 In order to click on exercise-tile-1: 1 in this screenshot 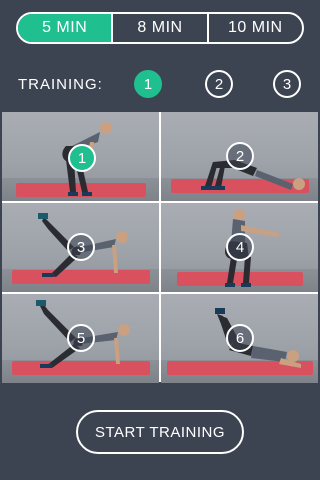, I will do `click(80, 156)`.